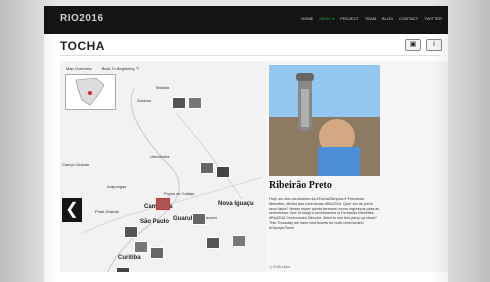  What do you see at coordinates (154, 222) in the screenshot?
I see `city-sao-paulo: São Paulo` at bounding box center [154, 222].